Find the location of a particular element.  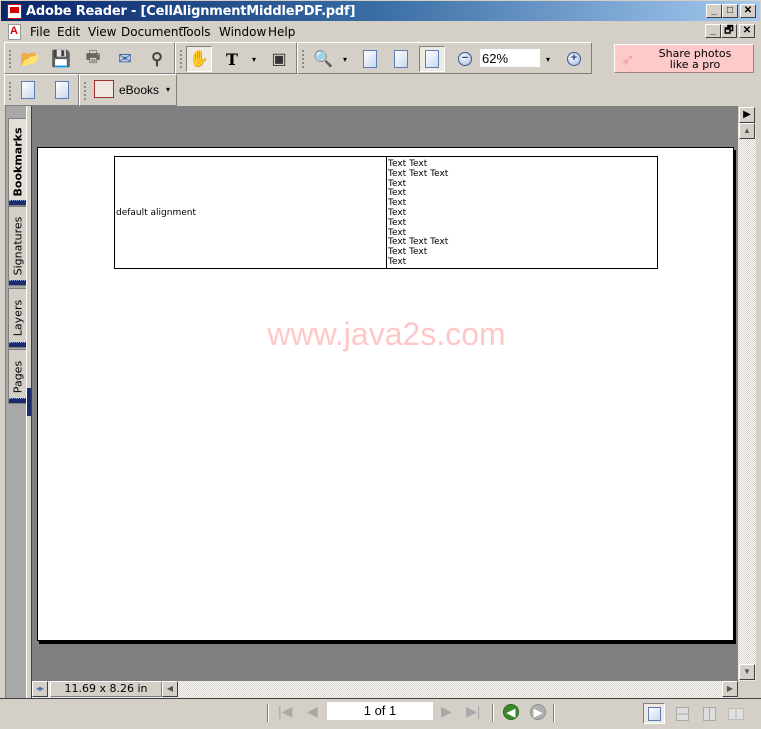

menu-edit: Edit is located at coordinates (68, 32).